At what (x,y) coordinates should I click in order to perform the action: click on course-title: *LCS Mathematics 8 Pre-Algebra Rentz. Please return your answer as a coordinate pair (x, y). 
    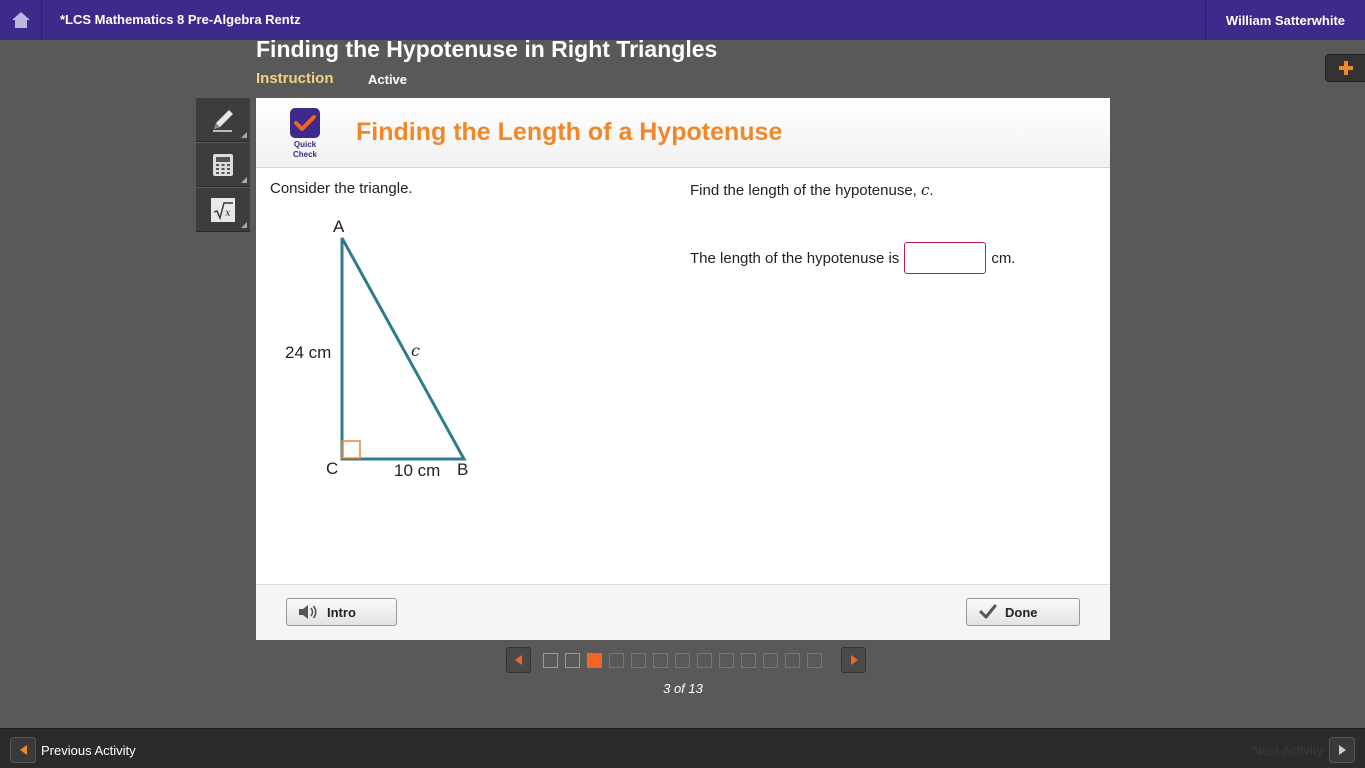
    Looking at the image, I should click on (180, 19).